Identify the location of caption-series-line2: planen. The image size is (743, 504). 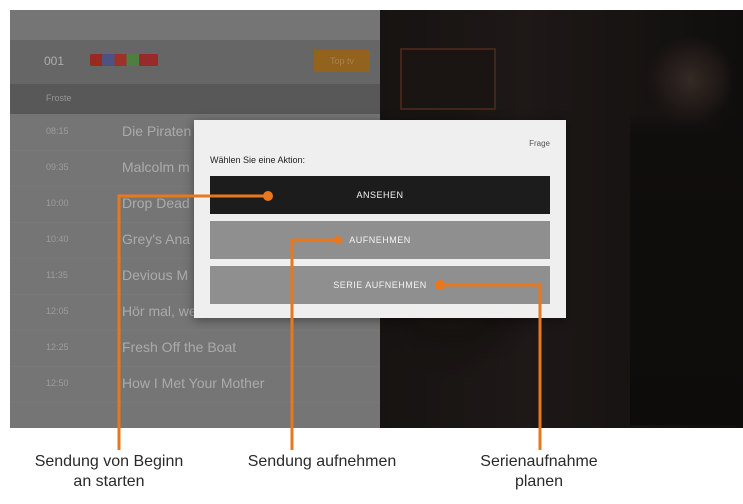
(539, 481).